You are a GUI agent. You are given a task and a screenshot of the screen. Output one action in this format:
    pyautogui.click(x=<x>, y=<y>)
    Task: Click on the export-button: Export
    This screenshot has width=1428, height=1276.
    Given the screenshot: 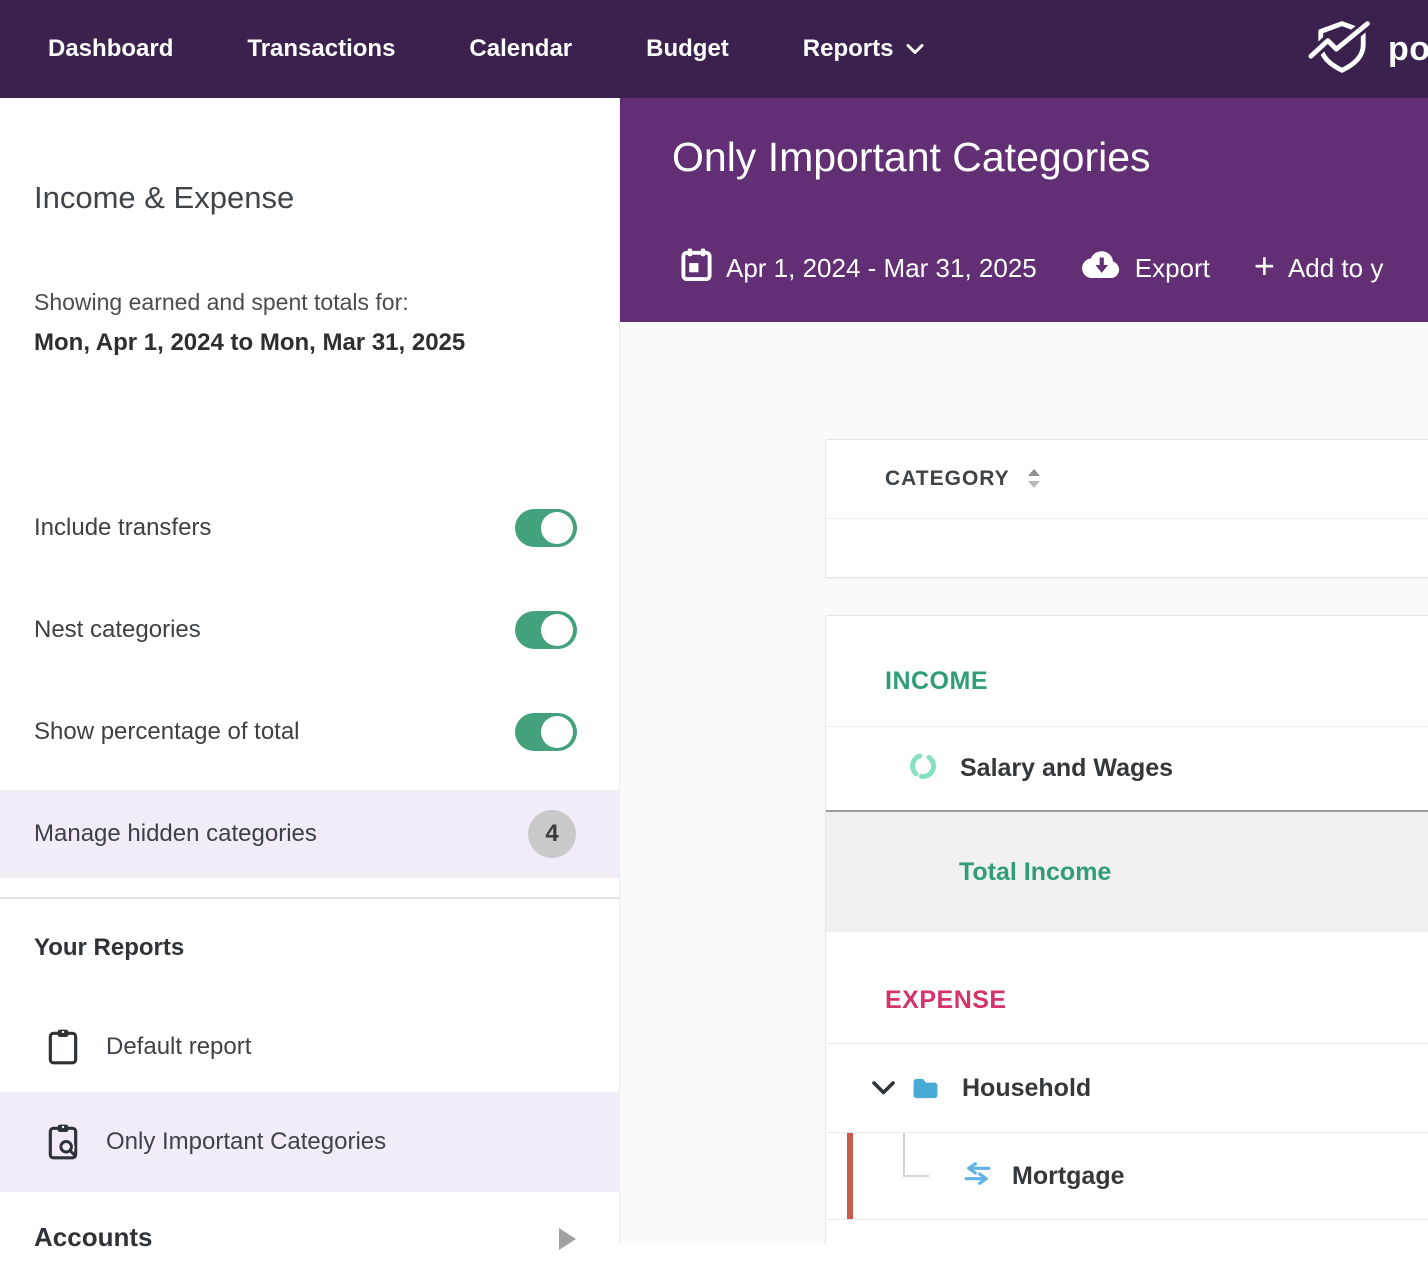 What is the action you would take?
    pyautogui.click(x=1145, y=268)
    